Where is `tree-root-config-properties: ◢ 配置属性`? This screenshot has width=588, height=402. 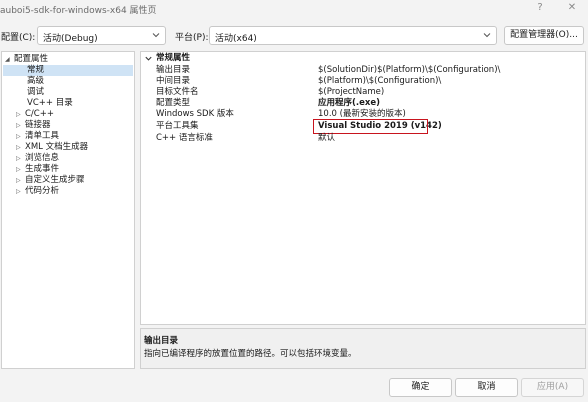
tree-root-config-properties: ◢ 配置属性 is located at coordinates (26, 59).